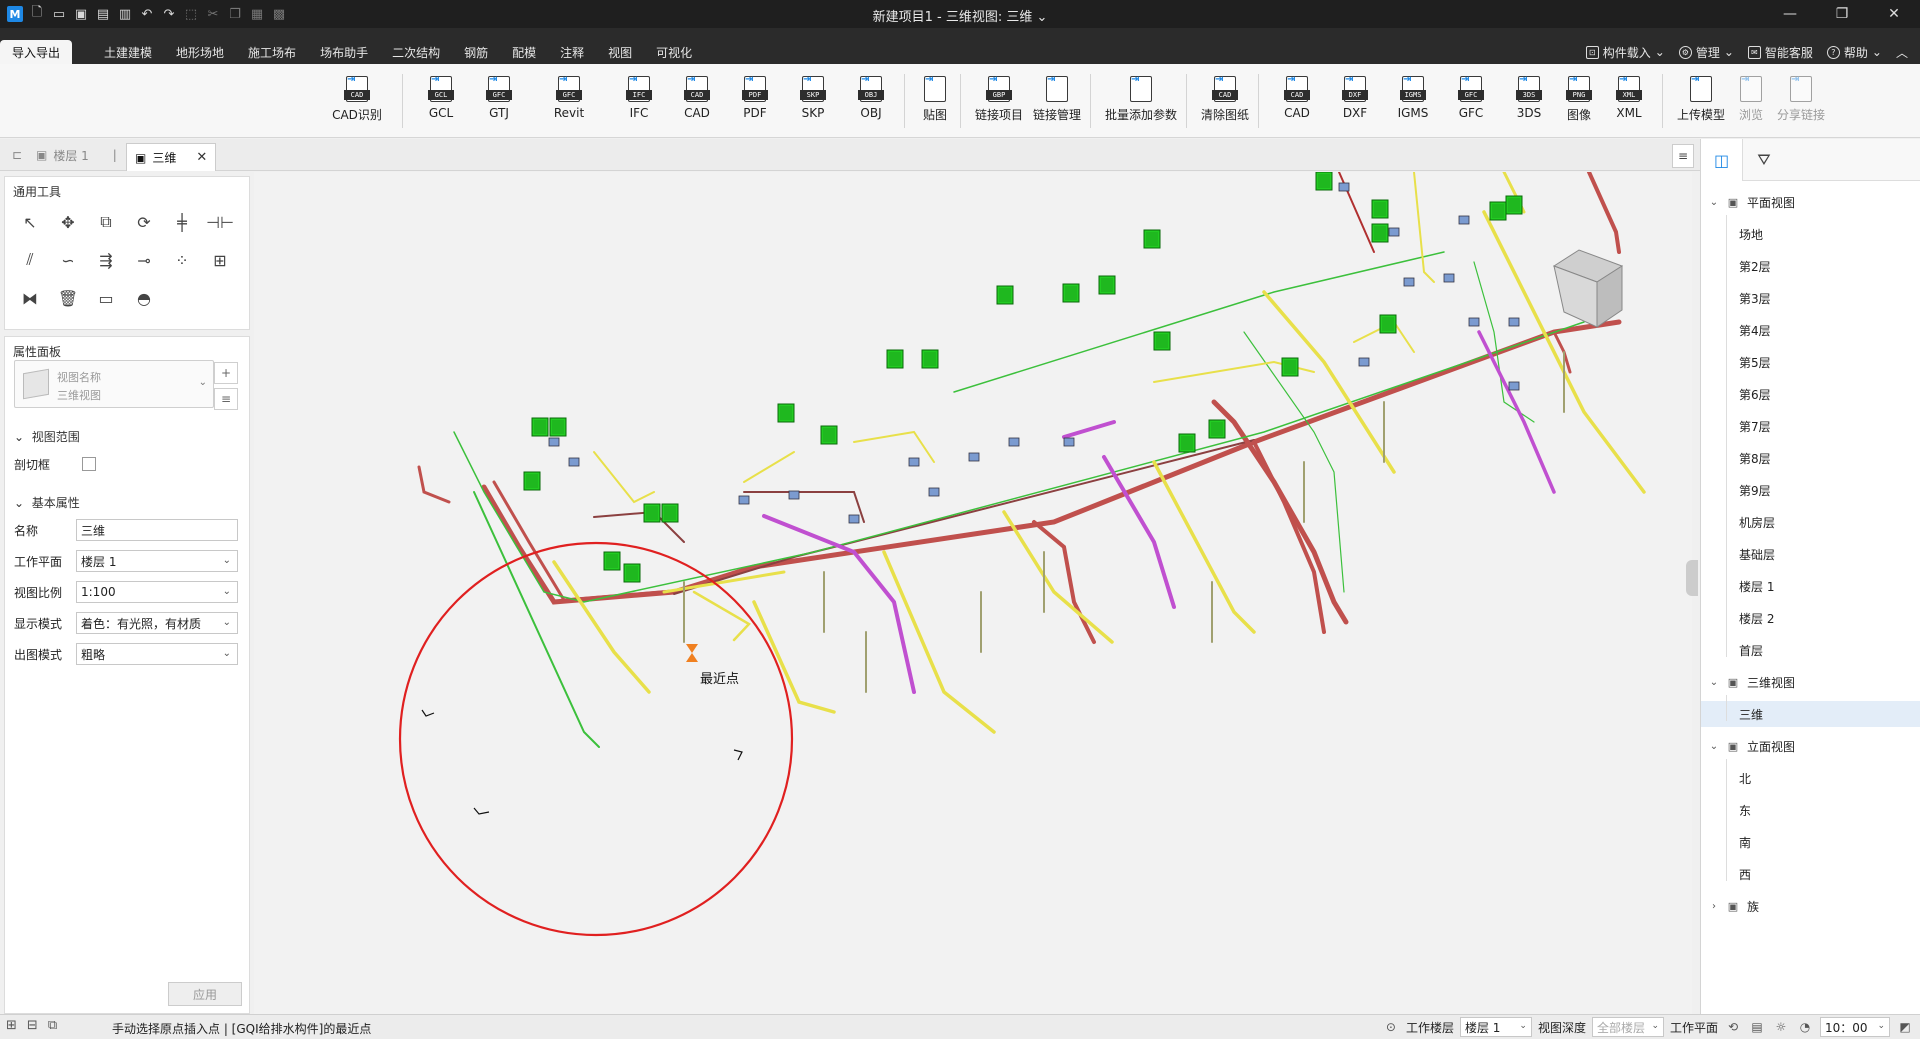 The width and height of the screenshot is (1920, 1039). I want to click on ribbon-button-7-2: ⇥ 分享链接, so click(1801, 98).